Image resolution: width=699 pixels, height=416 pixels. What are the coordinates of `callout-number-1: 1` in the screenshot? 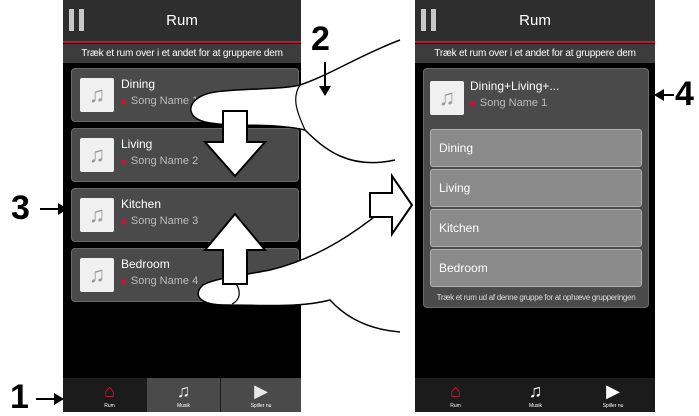 It's located at (19, 397).